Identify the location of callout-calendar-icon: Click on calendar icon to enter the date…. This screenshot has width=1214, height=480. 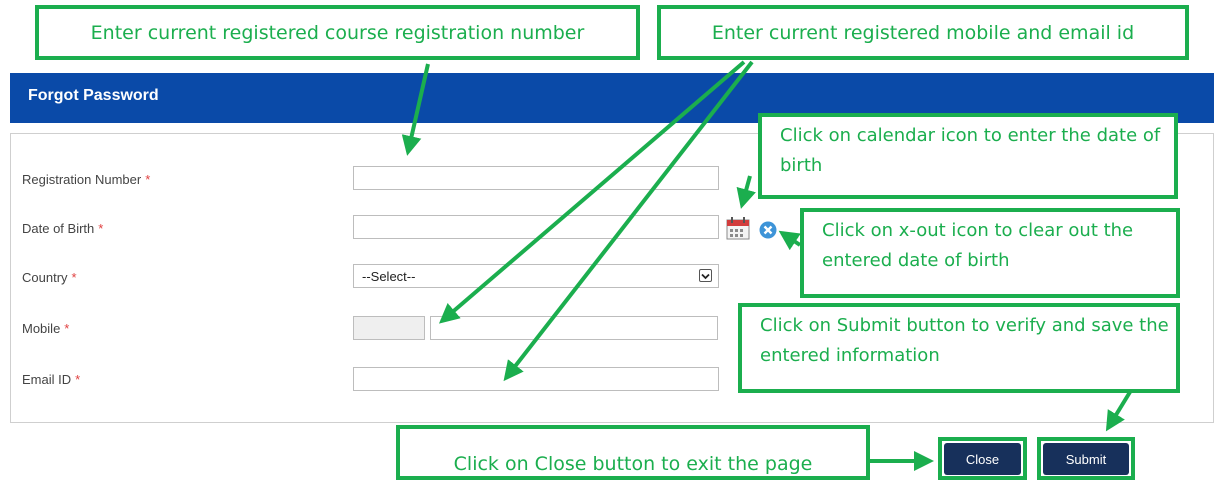
(968, 156).